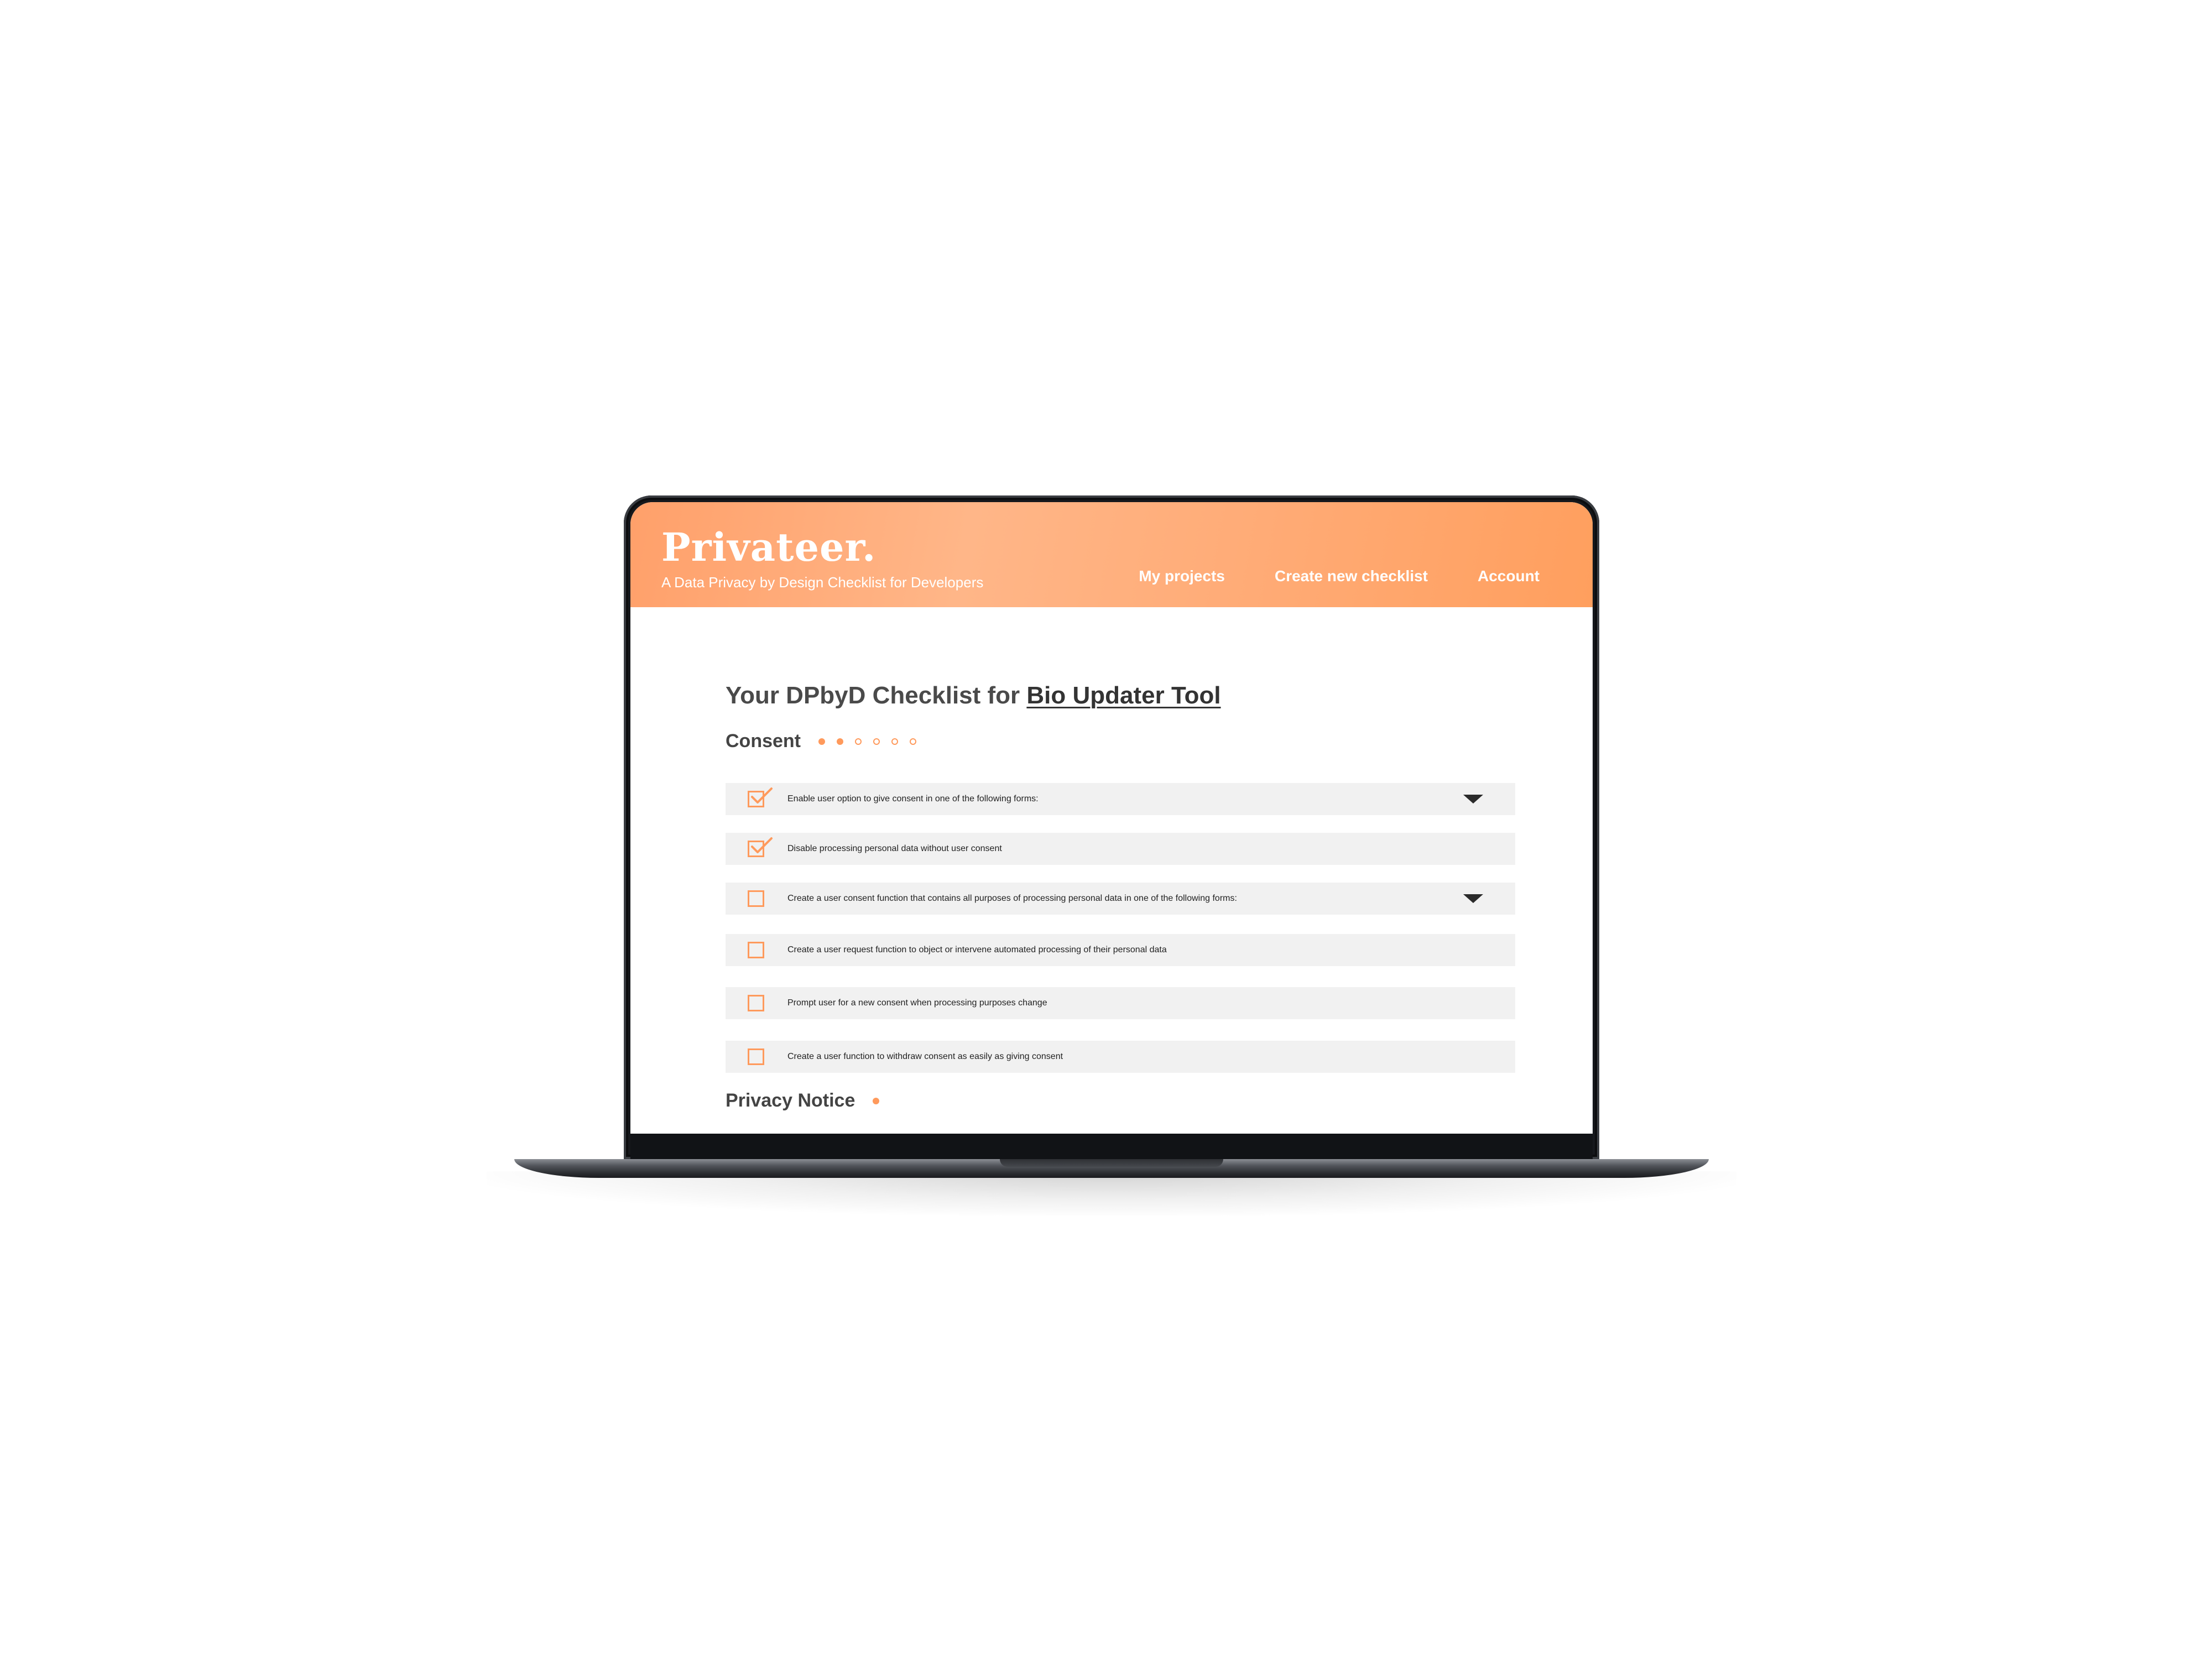 This screenshot has width=2212, height=1659. What do you see at coordinates (1182, 576) in the screenshot?
I see `nav-my-projects: My projects` at bounding box center [1182, 576].